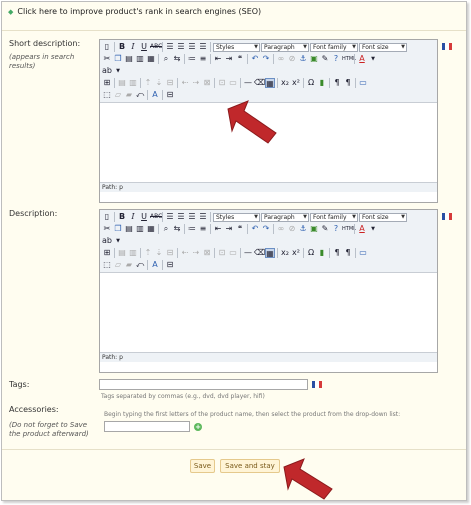 Image resolution: width=471 pixels, height=505 pixels. Describe the element at coordinates (334, 217) in the screenshot. I see `font-family-dropdown: Font family ▼` at that location.